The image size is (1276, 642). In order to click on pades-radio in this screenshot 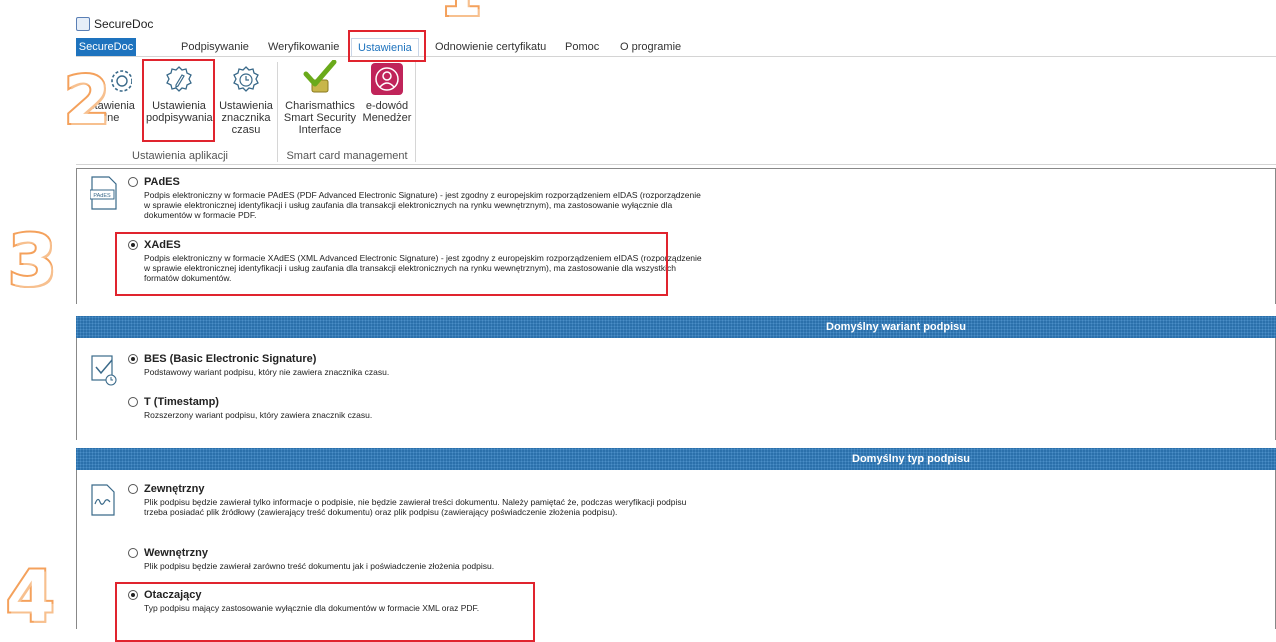, I will do `click(133, 182)`.